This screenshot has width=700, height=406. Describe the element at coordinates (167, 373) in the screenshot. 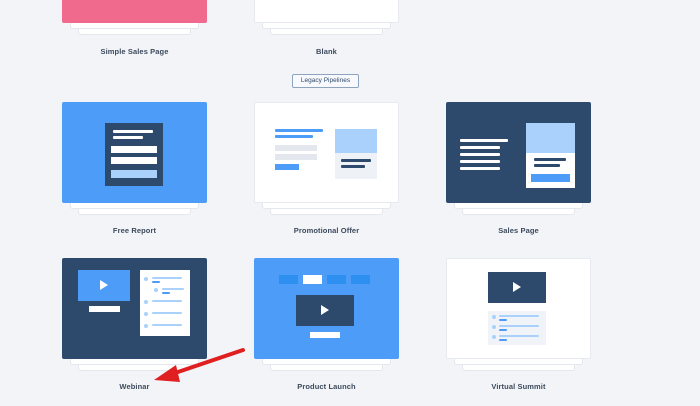

I see `arrow-head` at that location.